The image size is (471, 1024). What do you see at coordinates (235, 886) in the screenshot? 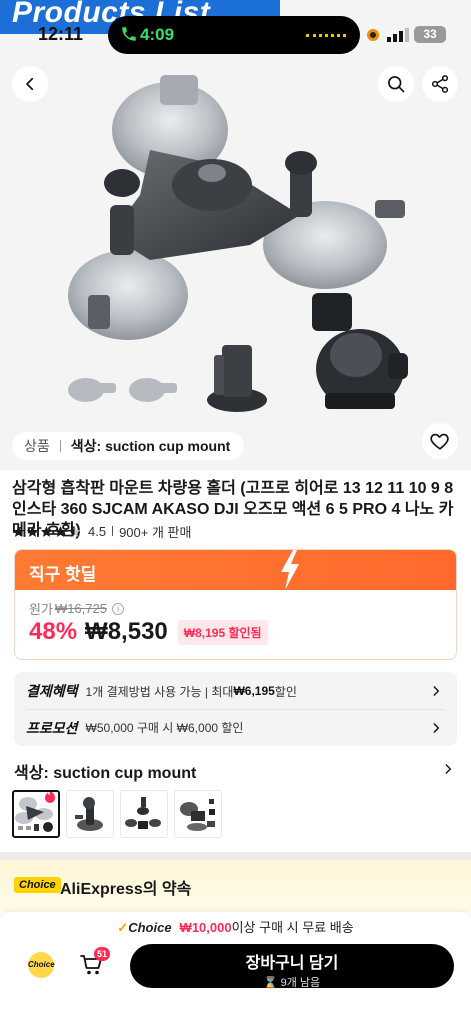
I see `aliexpress-promise: Choice AliExpress의 약속` at bounding box center [235, 886].